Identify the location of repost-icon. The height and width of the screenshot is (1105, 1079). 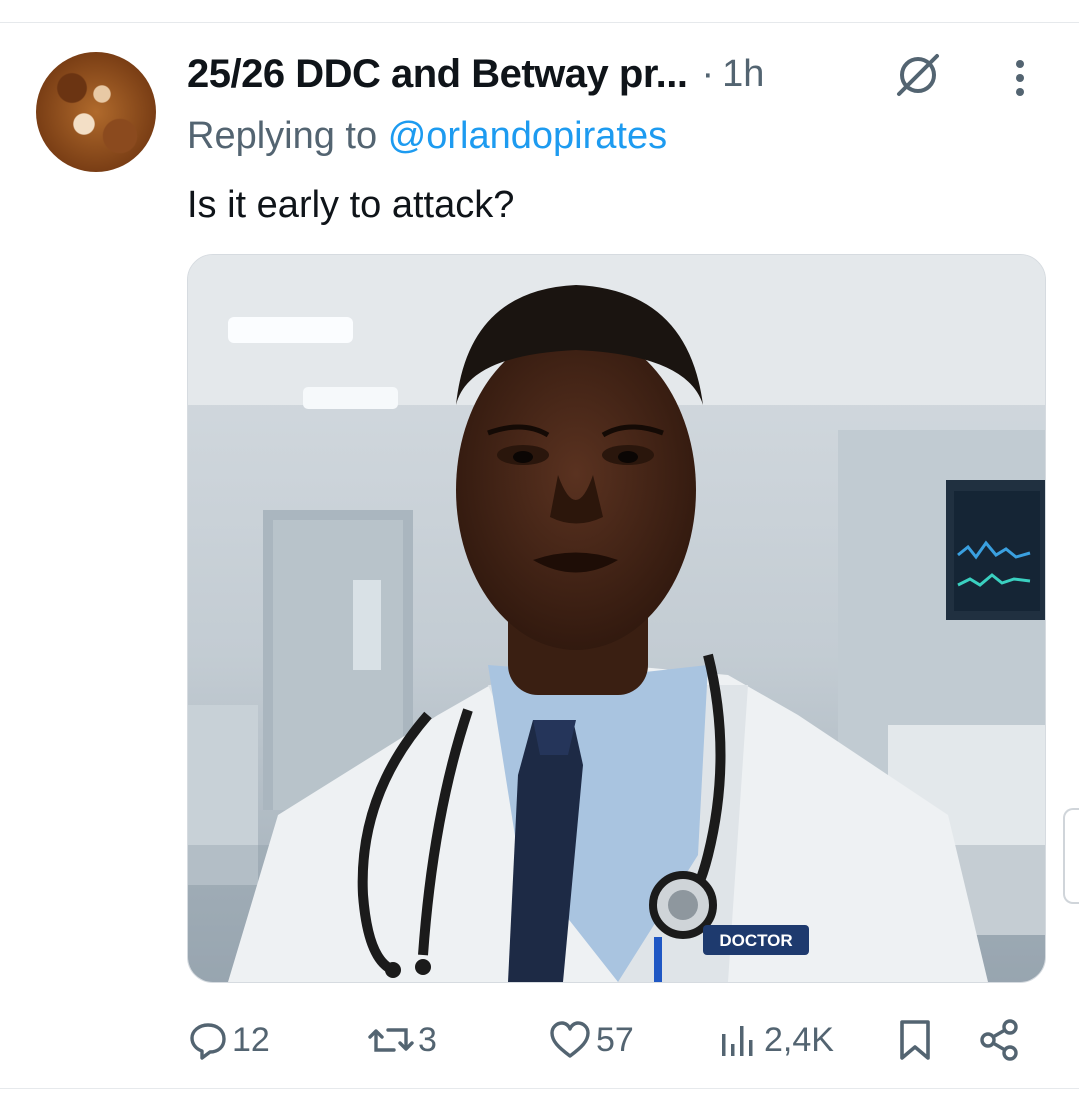
(391, 1040).